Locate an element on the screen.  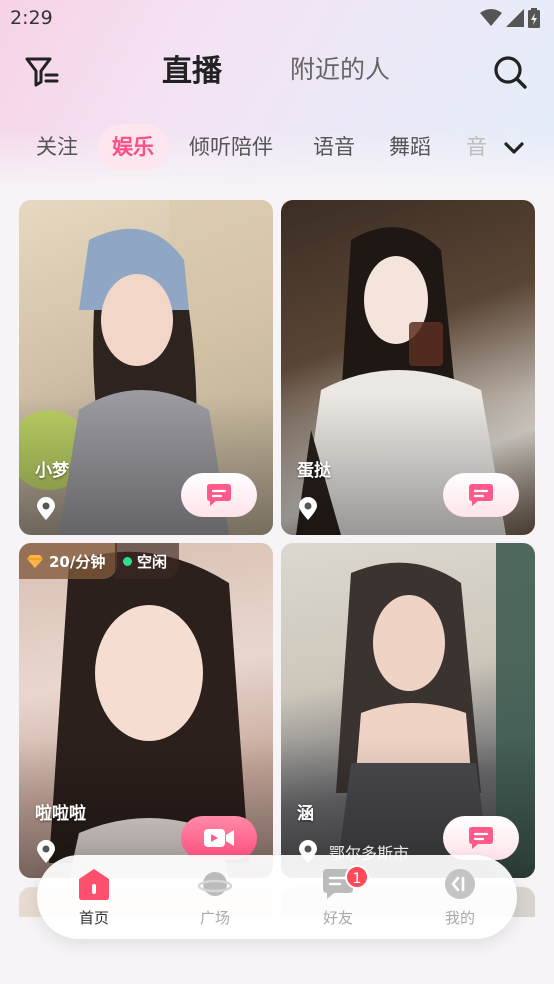
availability-tag: 空闲 is located at coordinates (147, 561).